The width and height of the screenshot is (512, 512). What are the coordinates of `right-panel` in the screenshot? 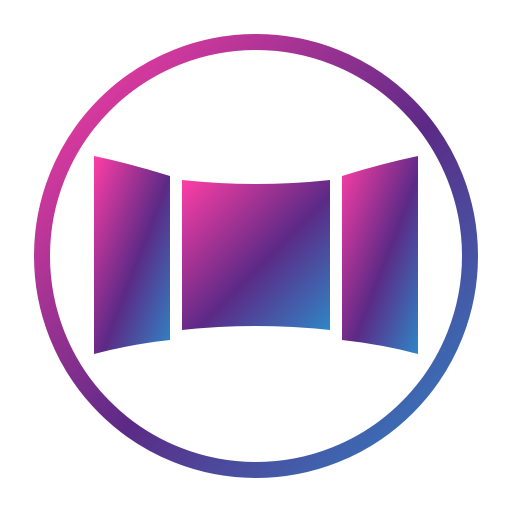 It's located at (380, 255).